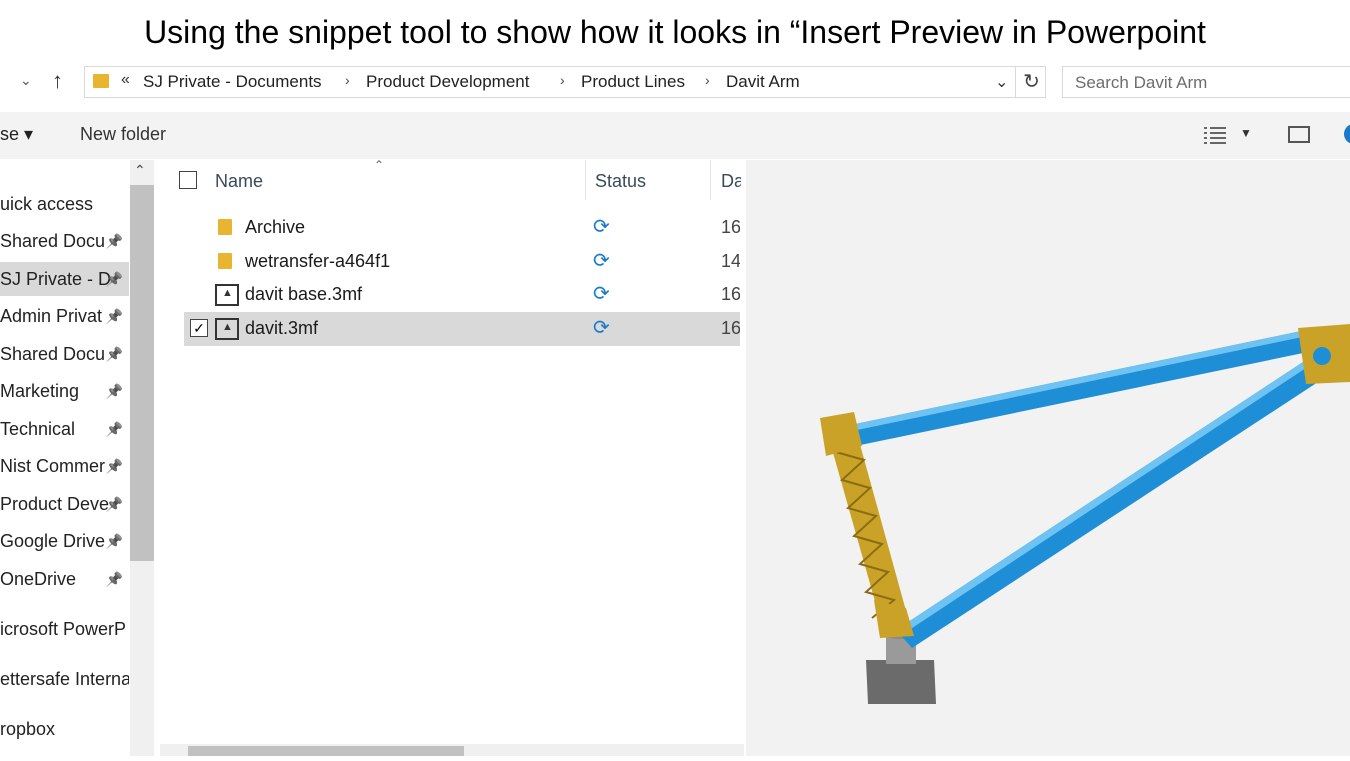  What do you see at coordinates (239, 181) in the screenshot?
I see `column-header-name: Name` at bounding box center [239, 181].